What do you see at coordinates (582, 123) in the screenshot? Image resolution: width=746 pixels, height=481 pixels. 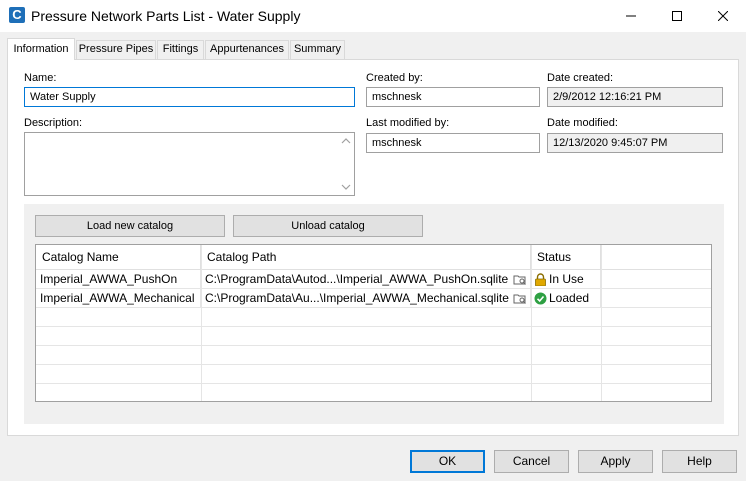 I see `date-modified-label: Date modified:` at bounding box center [582, 123].